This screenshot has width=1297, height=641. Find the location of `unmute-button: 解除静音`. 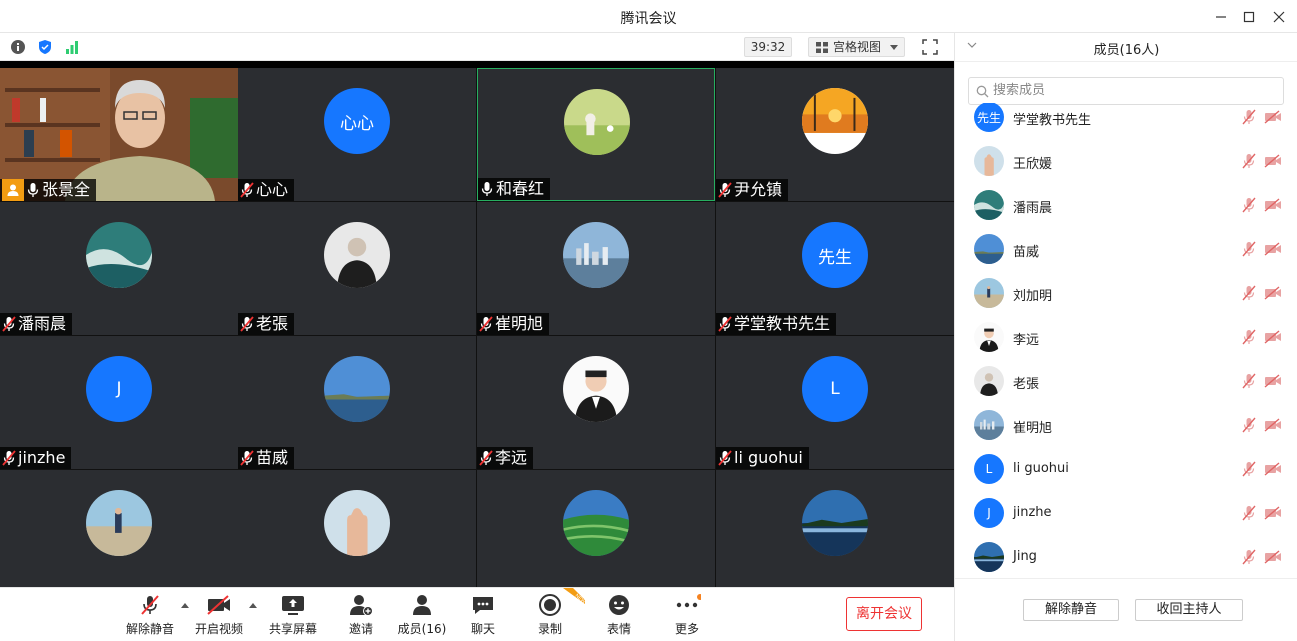

unmute-button: 解除静音 is located at coordinates (150, 615).